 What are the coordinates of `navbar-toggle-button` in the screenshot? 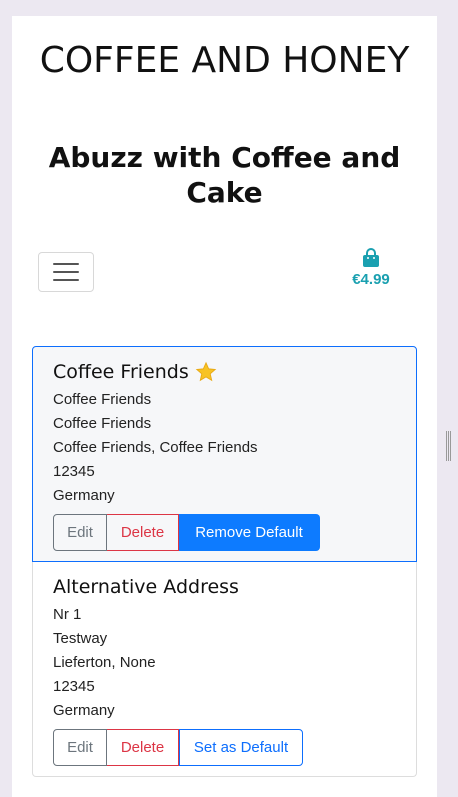 It's located at (66, 272).